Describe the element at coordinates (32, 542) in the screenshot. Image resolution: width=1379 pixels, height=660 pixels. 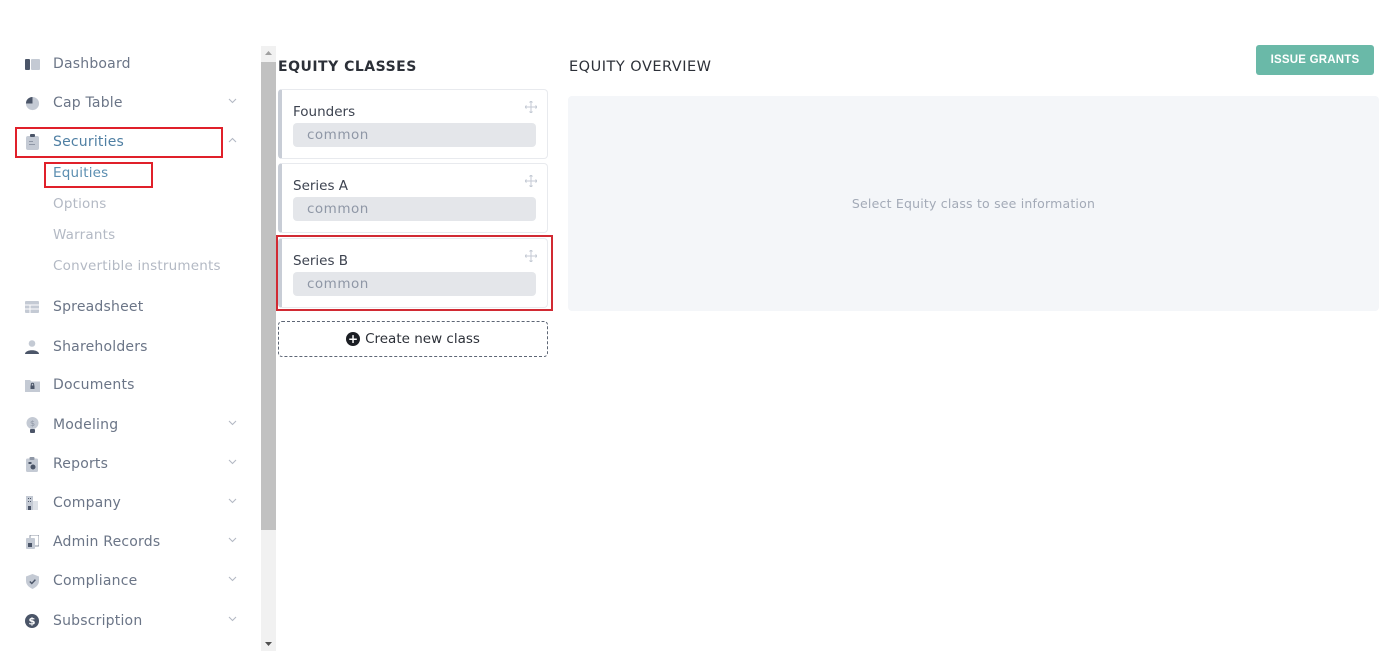
I see `records-icon` at that location.